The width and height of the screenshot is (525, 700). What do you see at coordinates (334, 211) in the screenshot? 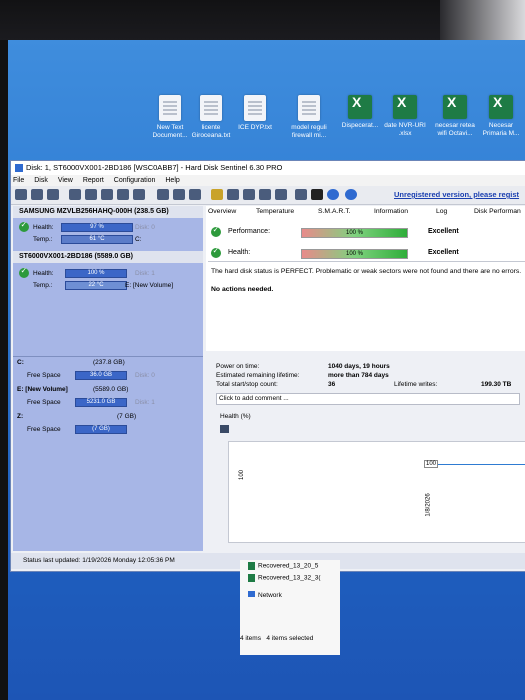
I see `tab-smart: S.M.A.R.T.` at bounding box center [334, 211].